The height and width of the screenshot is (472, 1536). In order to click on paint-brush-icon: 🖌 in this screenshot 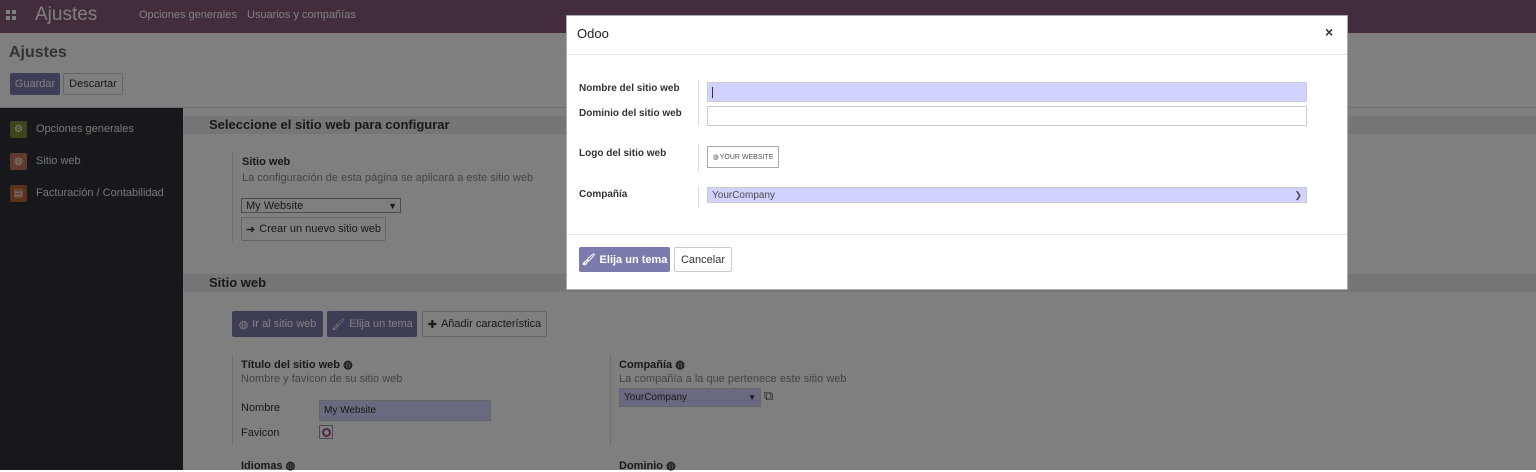, I will do `click(588, 260)`.